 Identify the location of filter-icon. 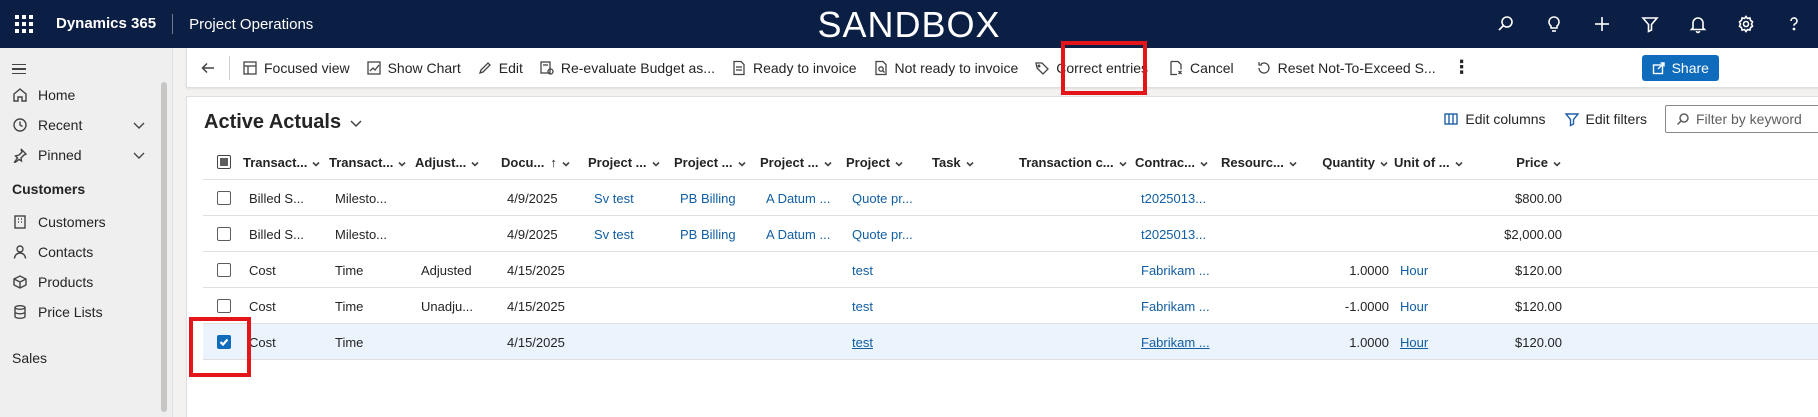
(1650, 24).